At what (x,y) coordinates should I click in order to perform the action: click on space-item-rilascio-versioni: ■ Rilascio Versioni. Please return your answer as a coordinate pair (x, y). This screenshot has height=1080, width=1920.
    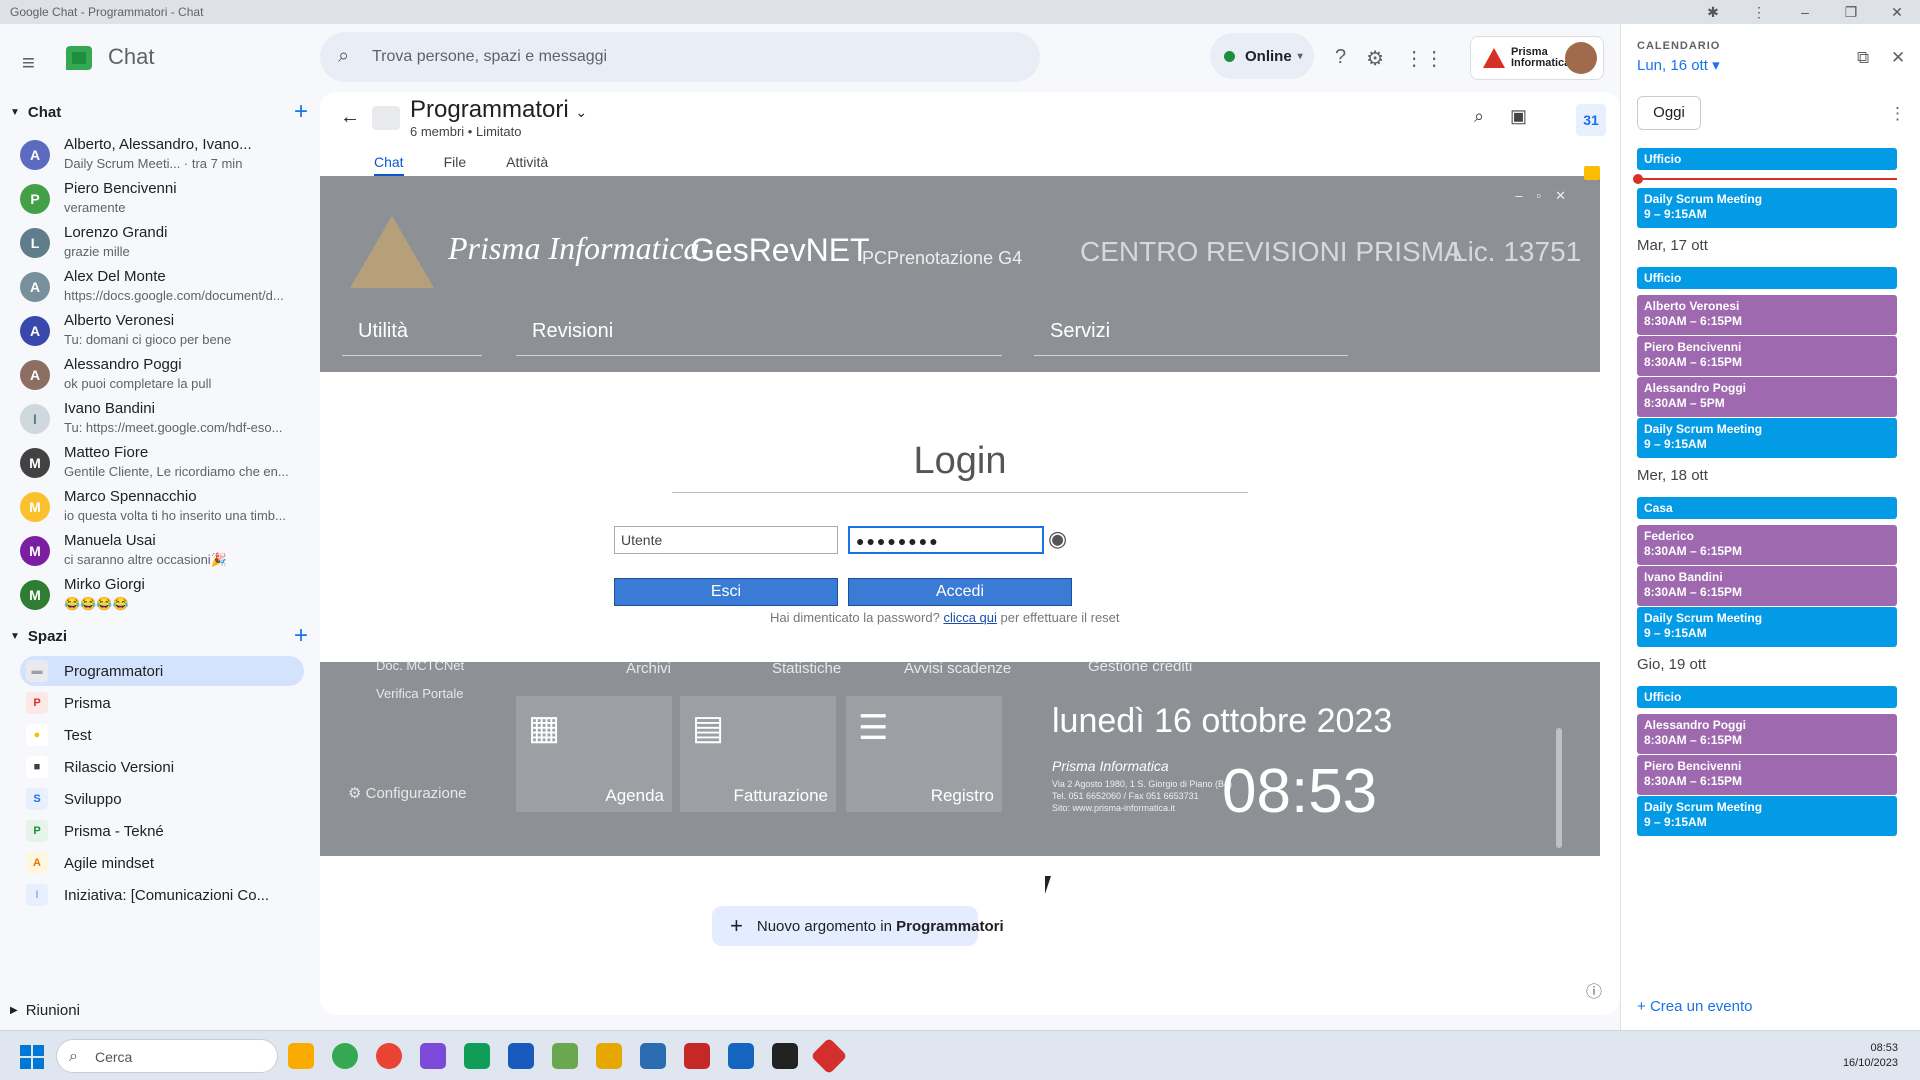
    Looking at the image, I should click on (162, 767).